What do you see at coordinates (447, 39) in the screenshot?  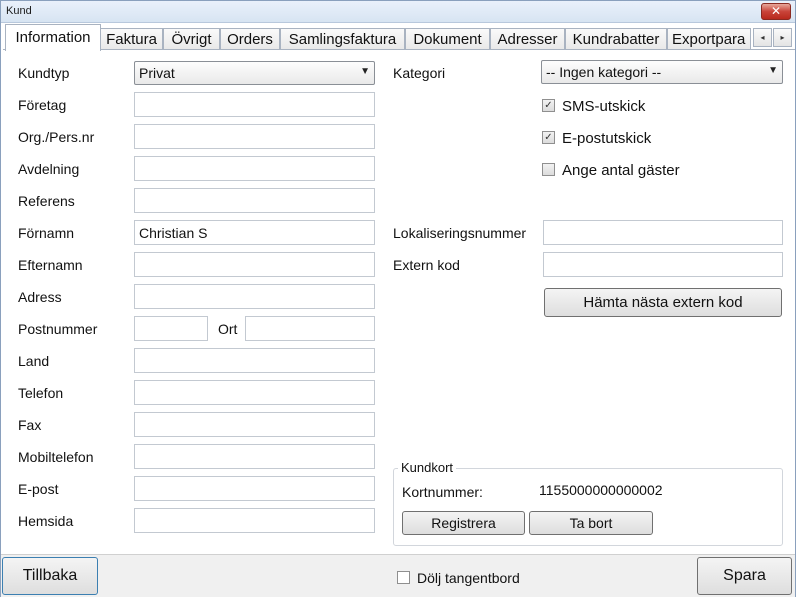 I see `tab-dokument: Dokument` at bounding box center [447, 39].